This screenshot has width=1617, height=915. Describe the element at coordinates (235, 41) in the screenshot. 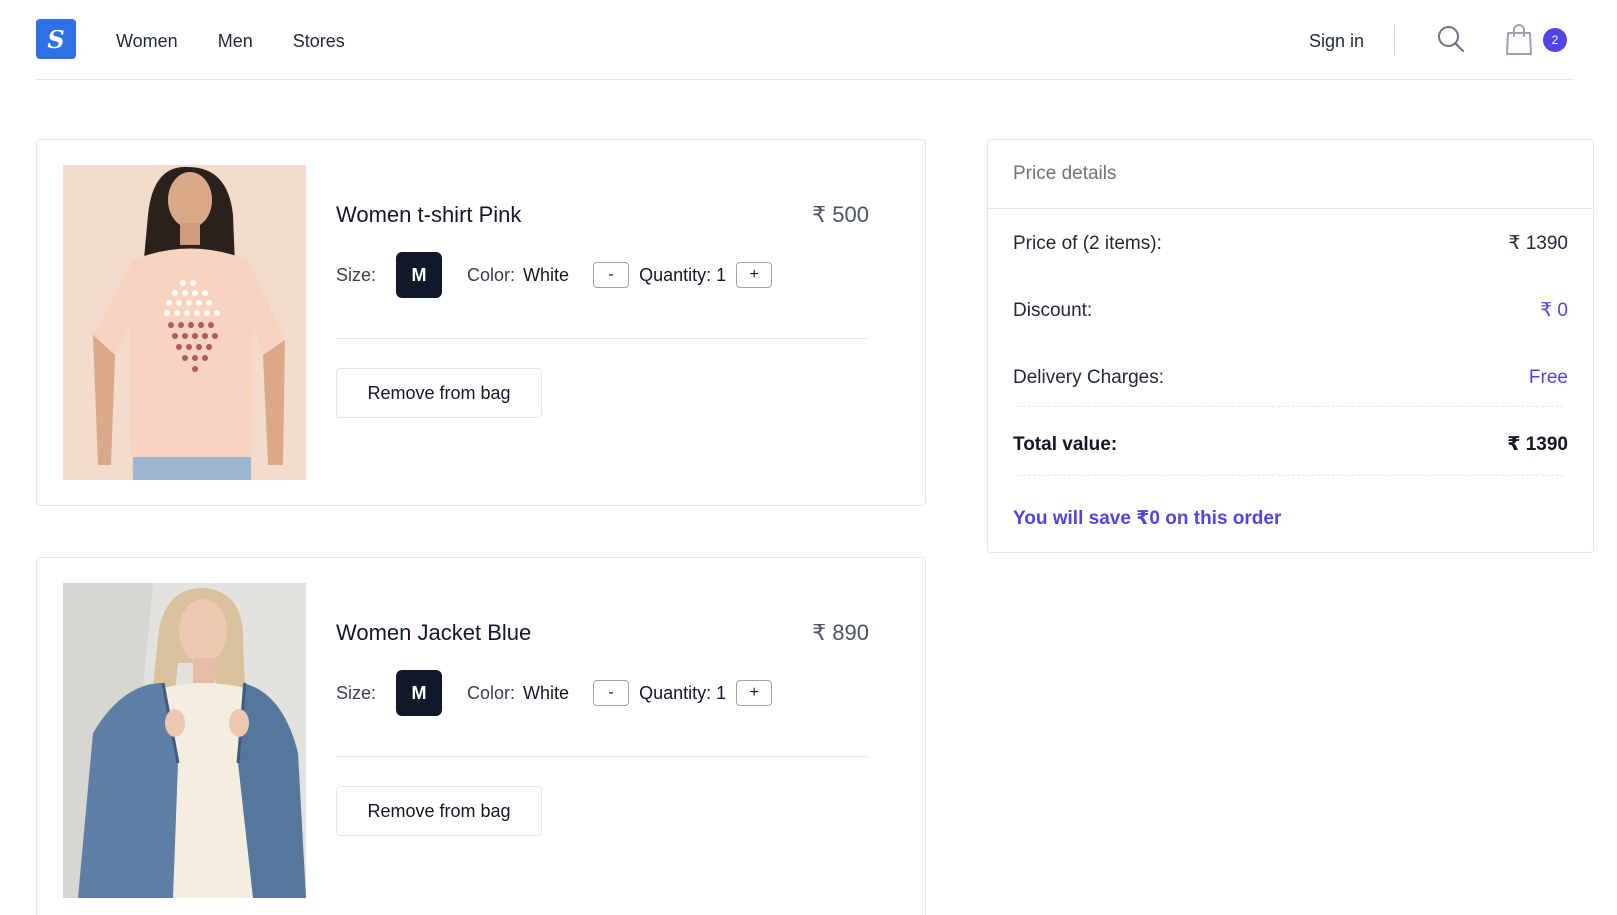

I see `nav-link-men: Men` at that location.